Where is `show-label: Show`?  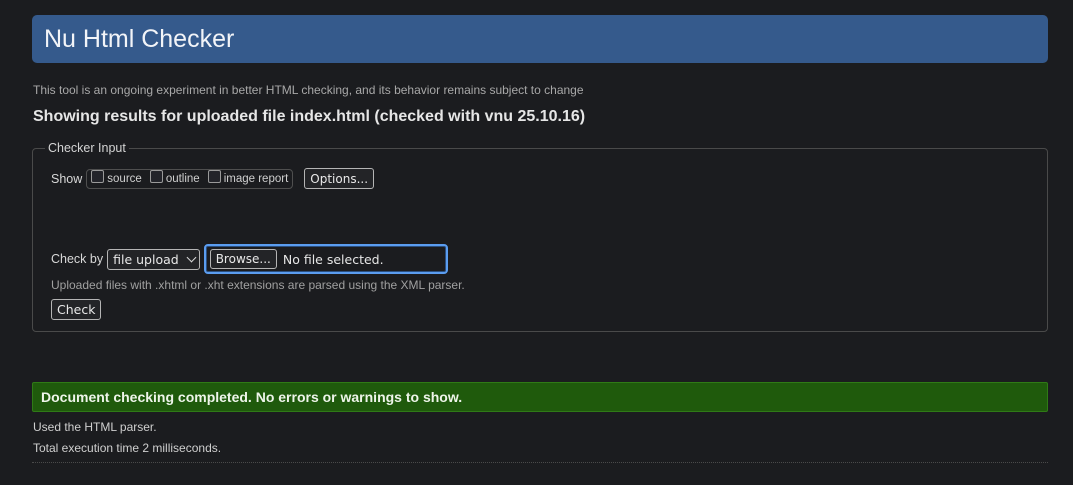 show-label: Show is located at coordinates (67, 178).